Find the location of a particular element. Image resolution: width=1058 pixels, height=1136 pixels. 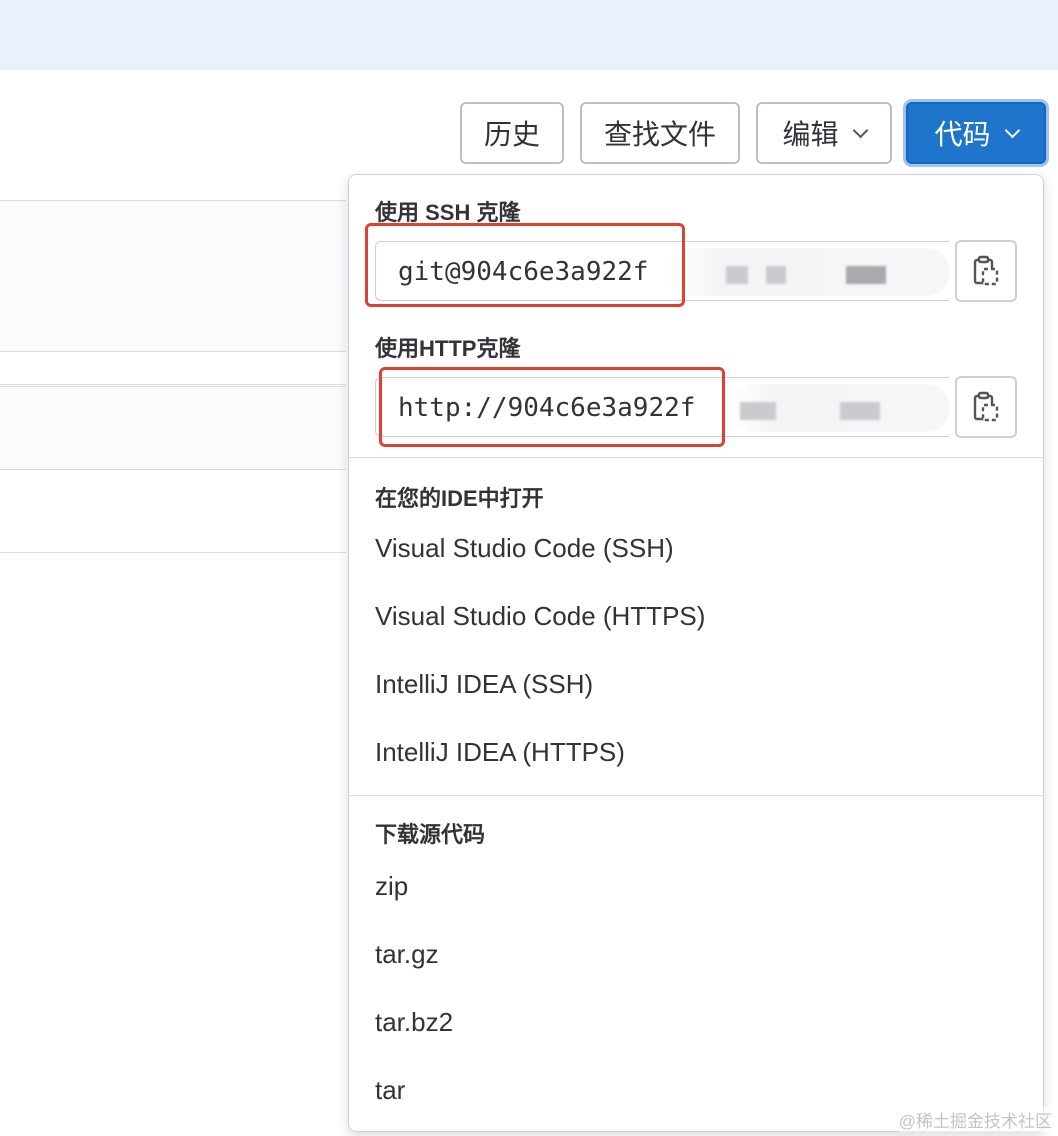

history-button: 历史 is located at coordinates (512, 133).